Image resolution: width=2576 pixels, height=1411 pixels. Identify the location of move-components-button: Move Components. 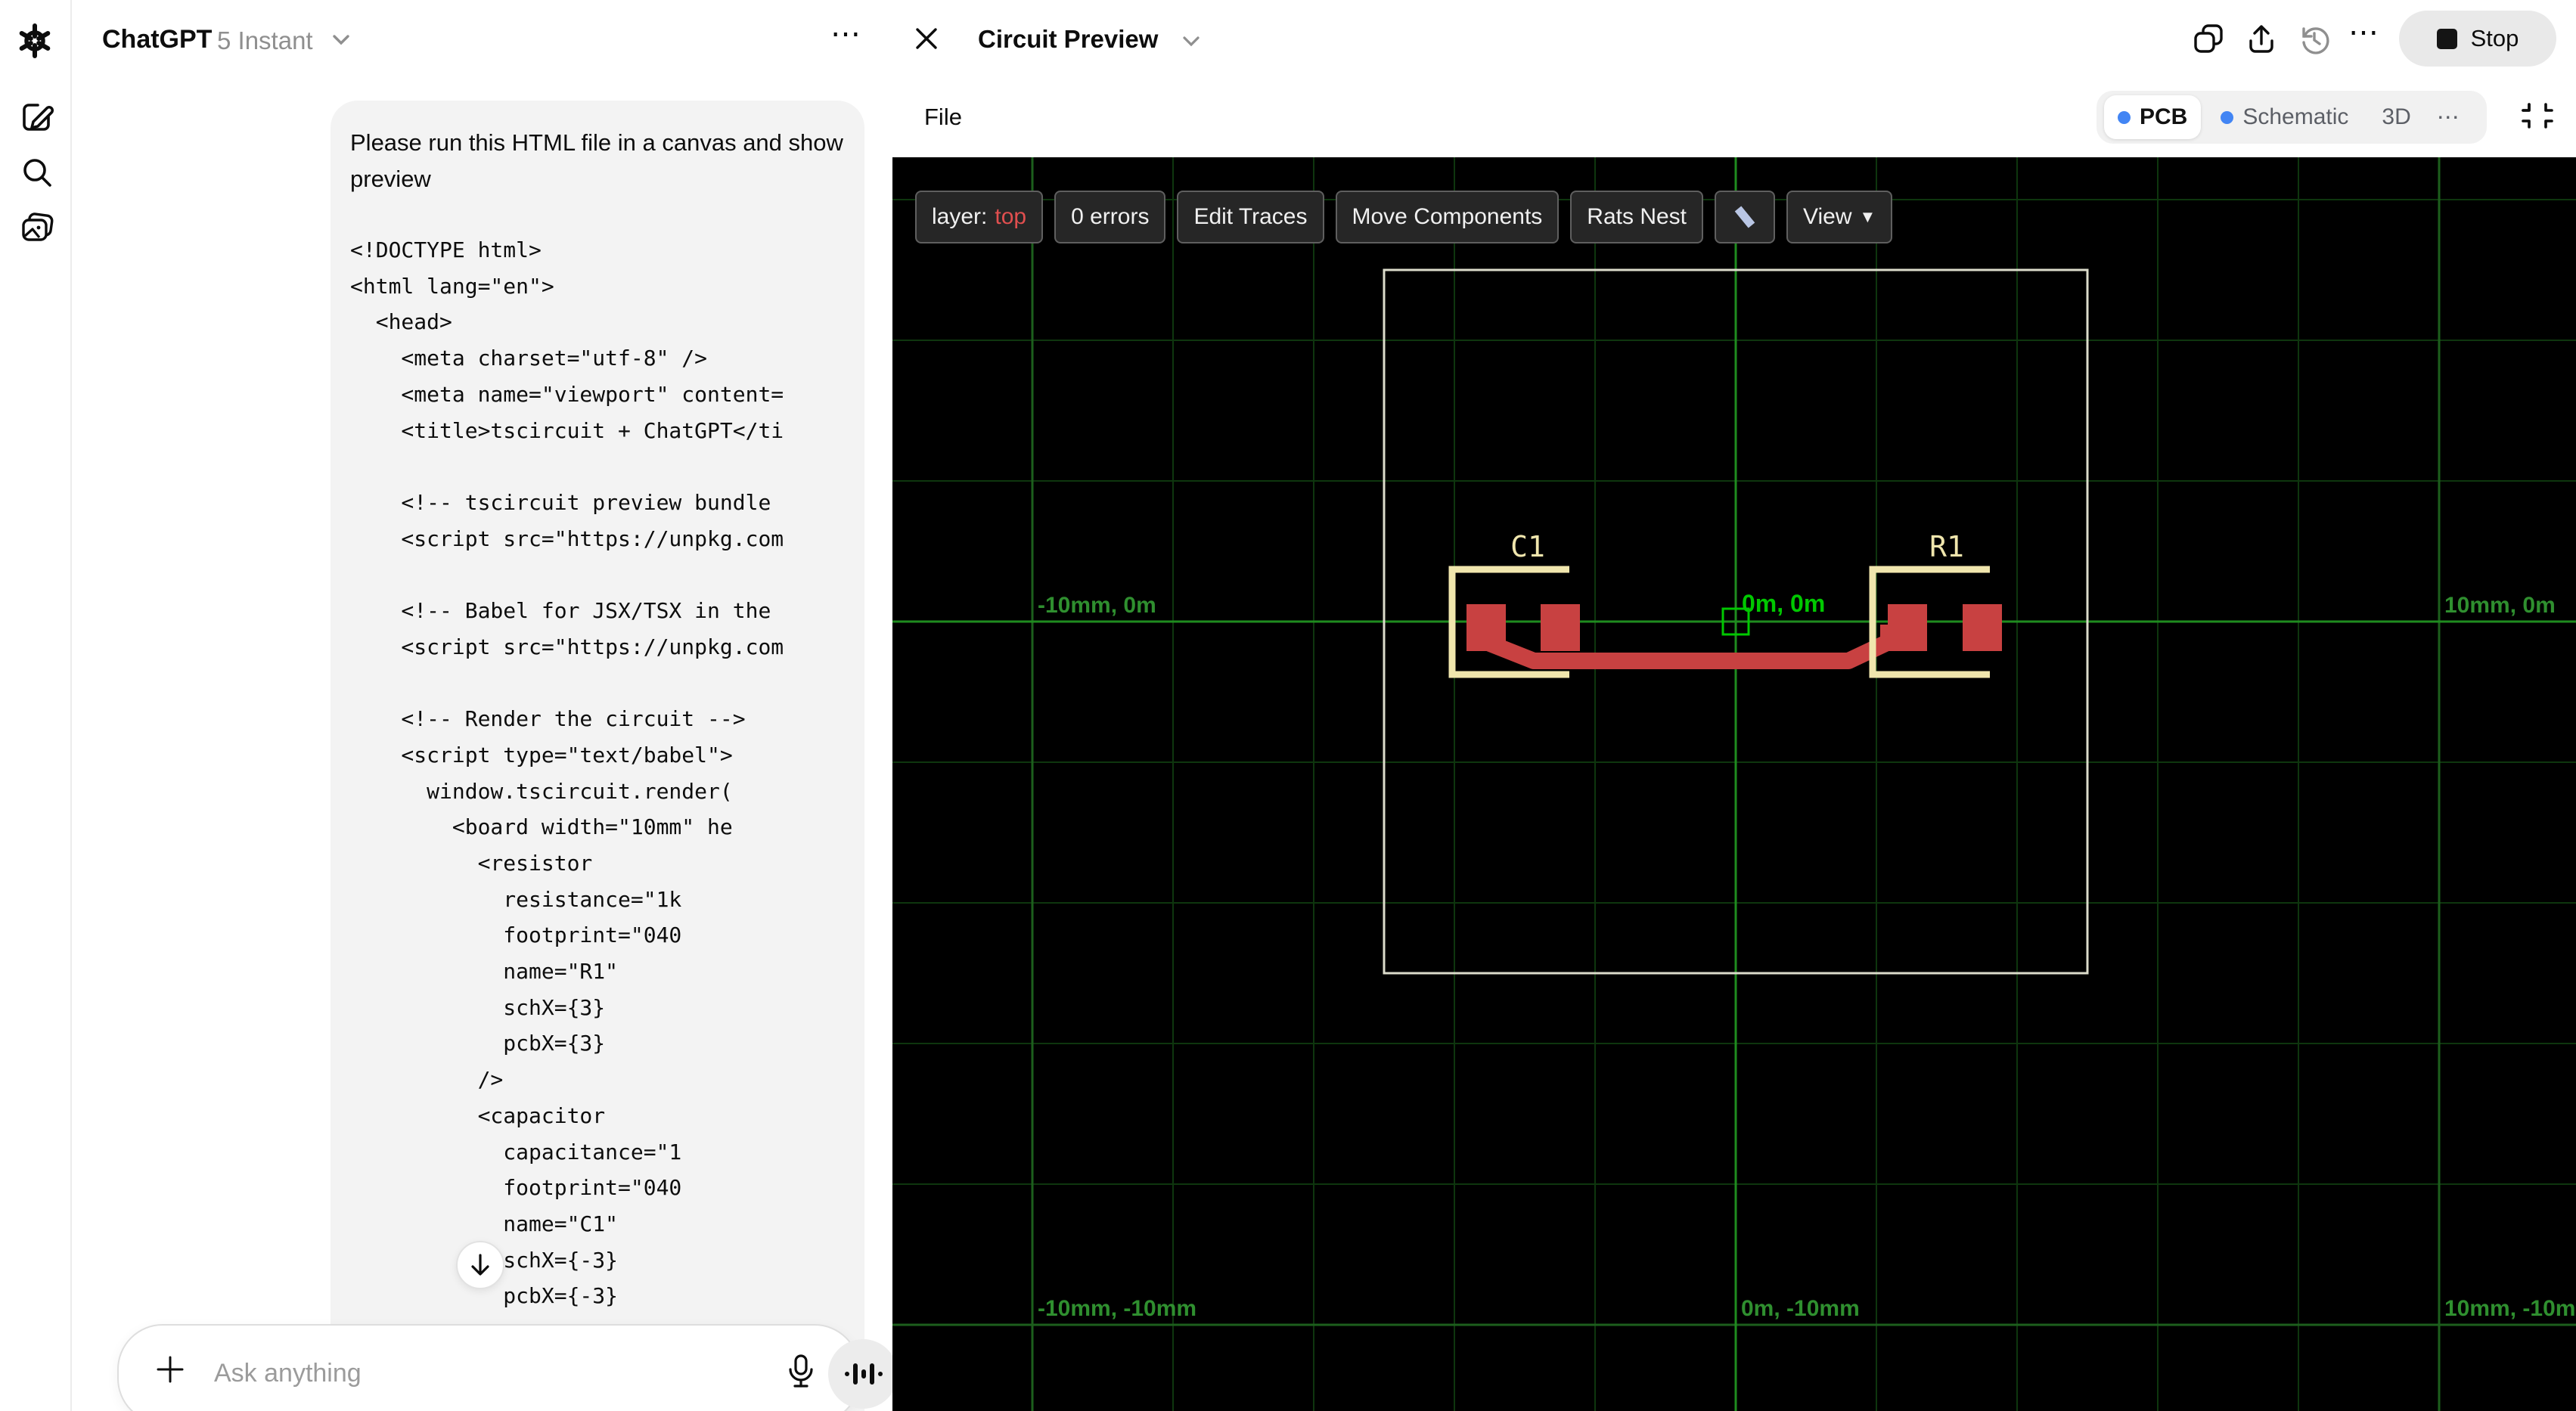
(1447, 217).